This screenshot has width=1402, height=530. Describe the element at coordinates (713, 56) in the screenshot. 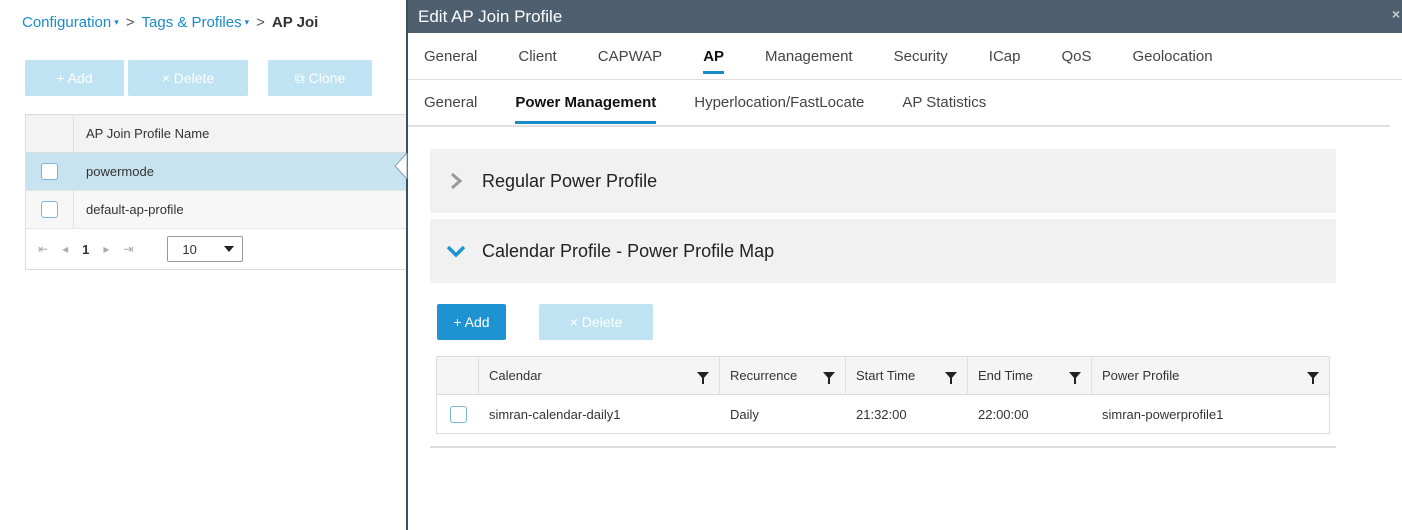

I see `tab-ap: AP` at that location.